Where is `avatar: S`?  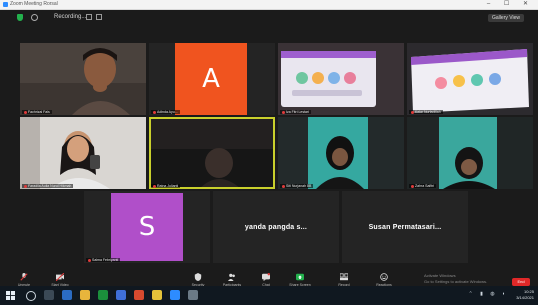 avatar: S is located at coordinates (147, 227).